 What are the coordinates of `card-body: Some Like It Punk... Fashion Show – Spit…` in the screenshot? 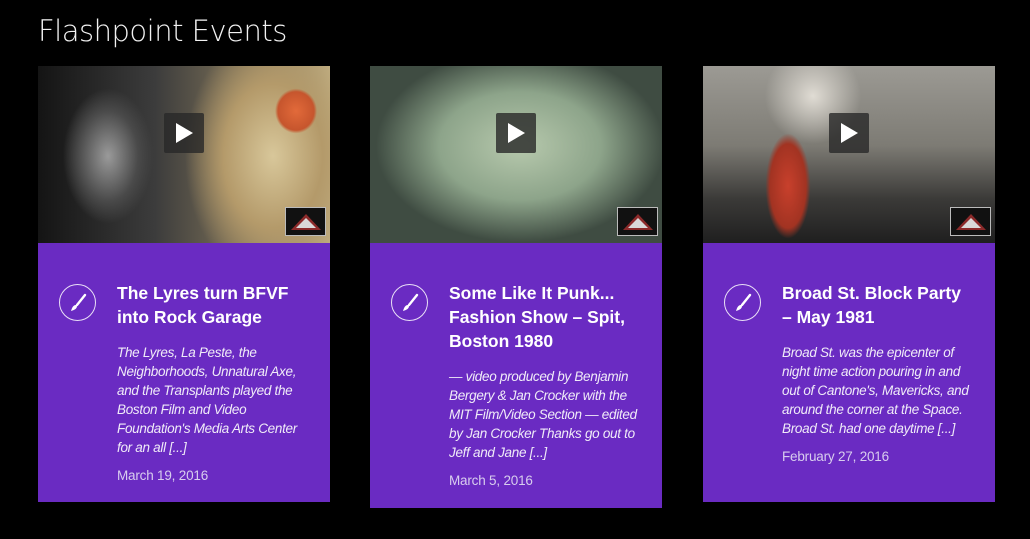 It's located at (516, 375).